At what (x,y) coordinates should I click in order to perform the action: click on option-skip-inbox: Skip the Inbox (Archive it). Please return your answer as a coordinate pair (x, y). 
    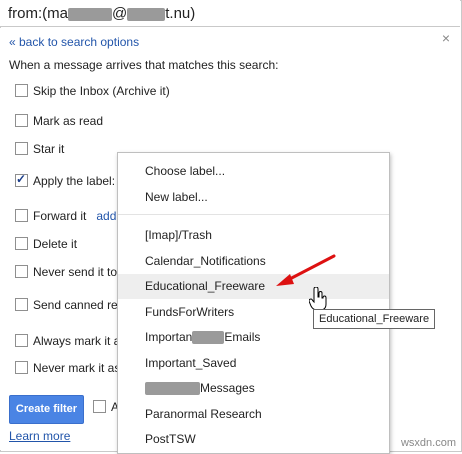
    Looking at the image, I should click on (92, 91).